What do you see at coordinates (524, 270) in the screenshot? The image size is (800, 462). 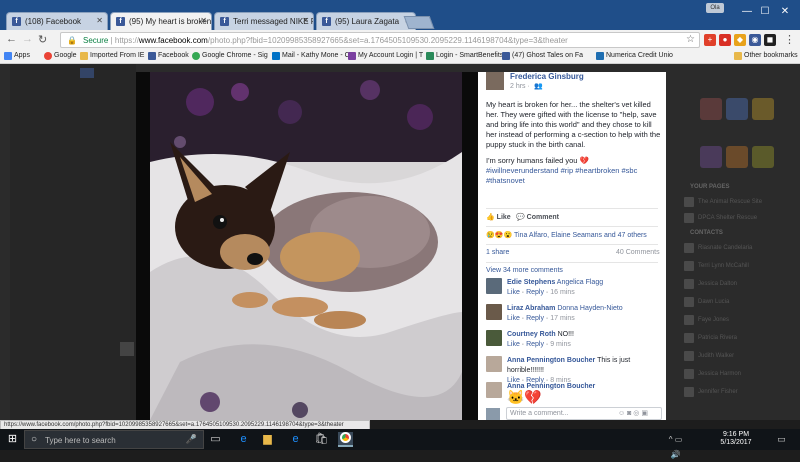 I see `view-more-comments: View 34 more comments` at bounding box center [524, 270].